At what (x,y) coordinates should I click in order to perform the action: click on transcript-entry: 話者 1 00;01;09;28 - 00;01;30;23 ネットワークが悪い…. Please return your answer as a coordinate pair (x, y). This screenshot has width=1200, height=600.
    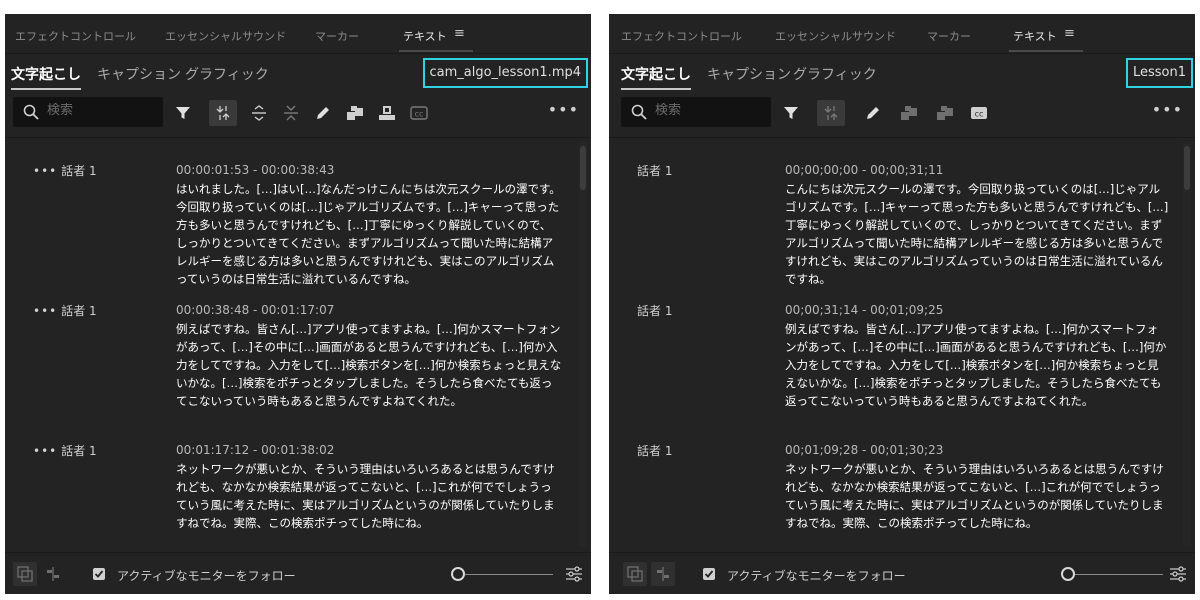
    Looking at the image, I should click on (895, 489).